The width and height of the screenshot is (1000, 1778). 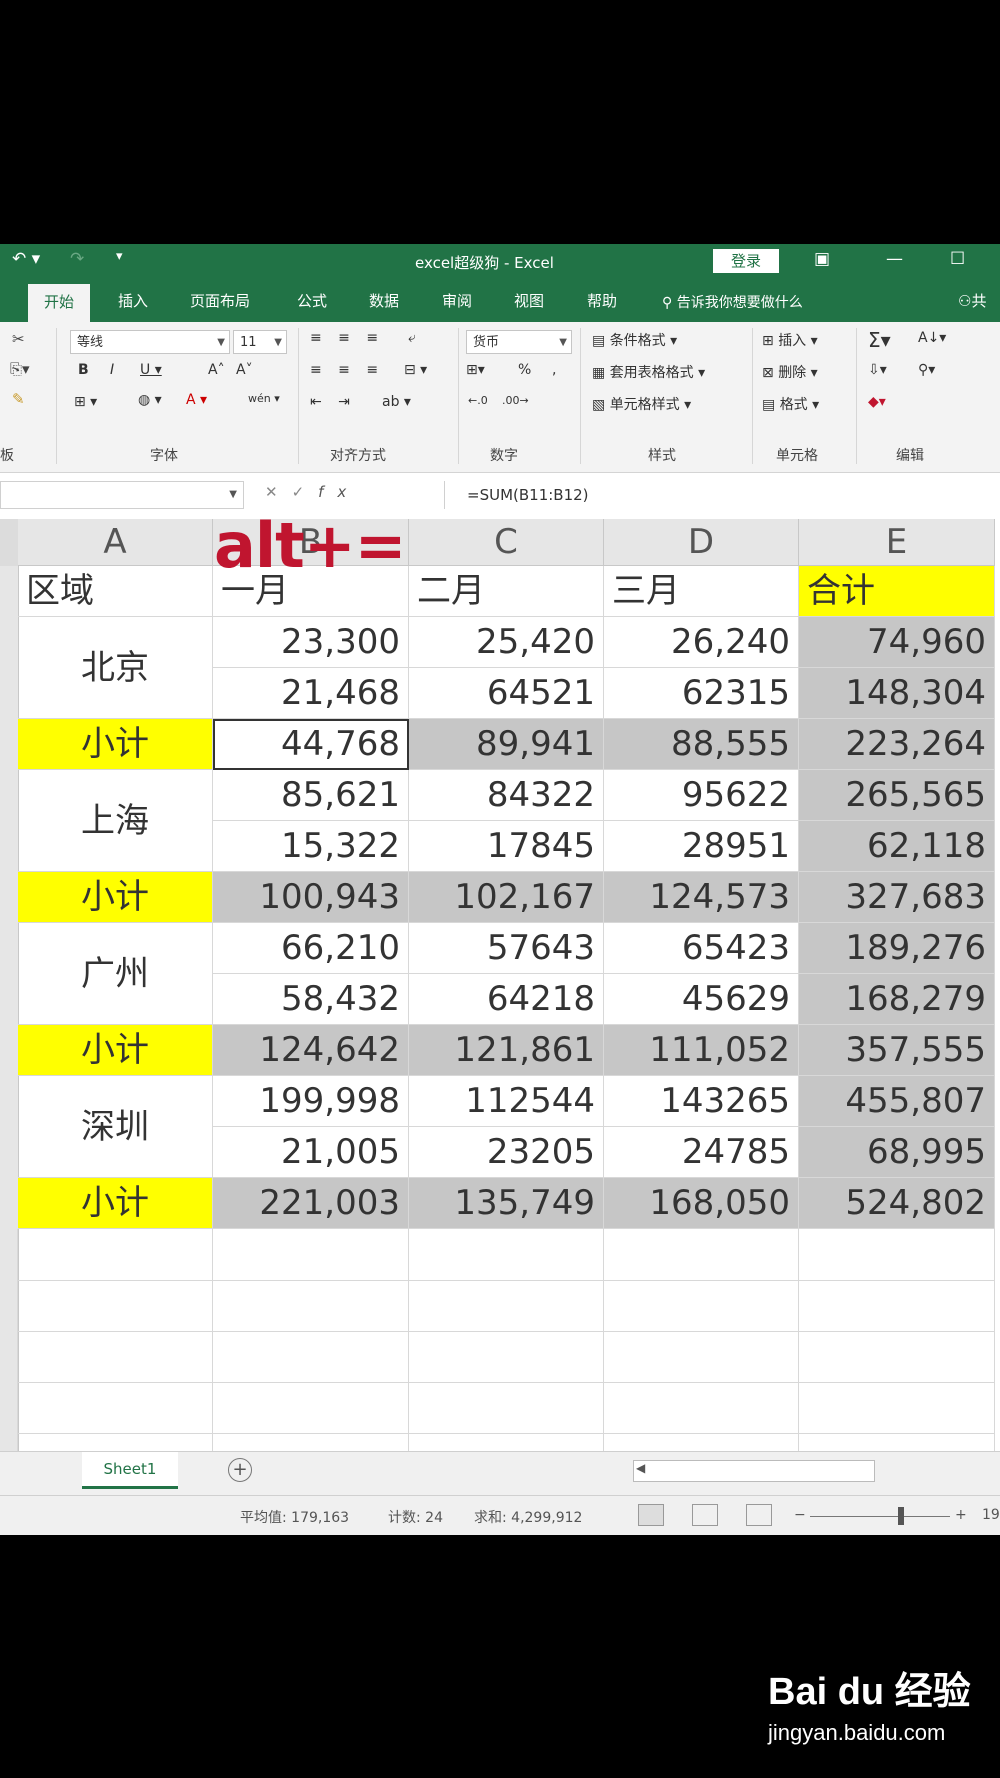 I want to click on scroll-left-icon: ◀, so click(x=640, y=1468).